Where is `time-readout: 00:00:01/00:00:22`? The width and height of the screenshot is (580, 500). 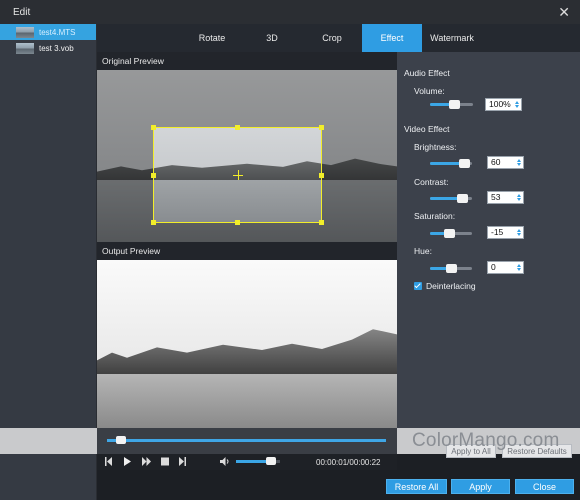
time-readout: 00:00:01/00:00:22 is located at coordinates (348, 462).